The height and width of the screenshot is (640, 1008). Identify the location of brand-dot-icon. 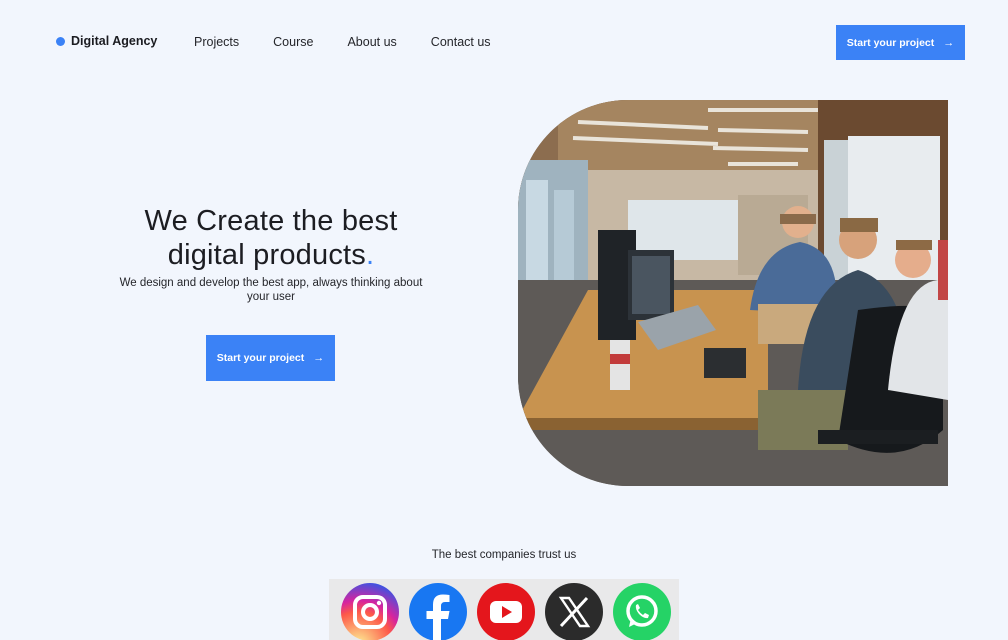
(60, 41).